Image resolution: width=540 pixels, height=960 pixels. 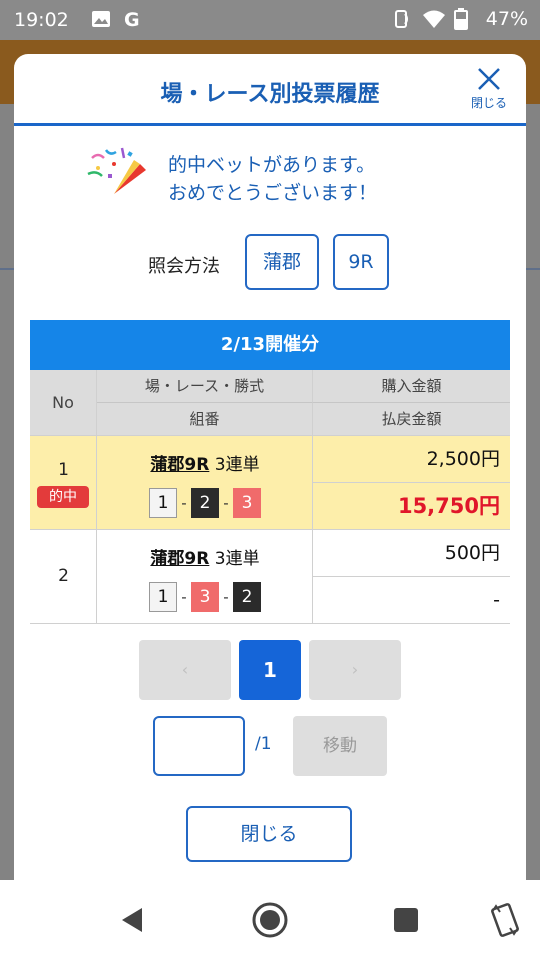 What do you see at coordinates (282, 262) in the screenshot?
I see `venue-chip: 蒲郡` at bounding box center [282, 262].